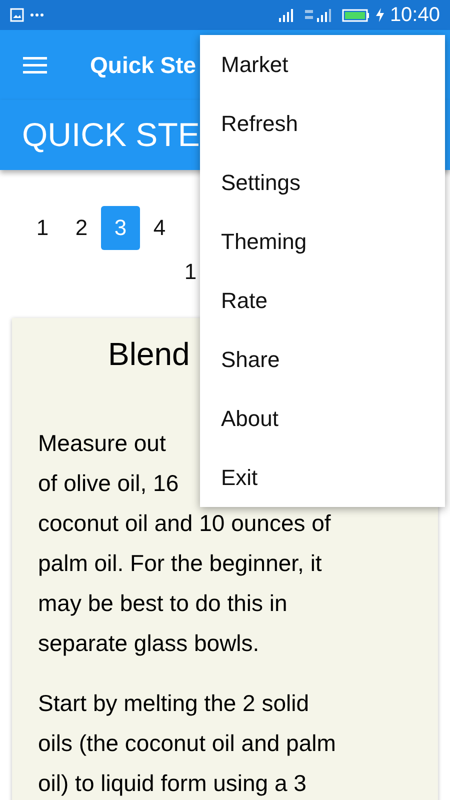 The width and height of the screenshot is (450, 800). Describe the element at coordinates (42, 228) in the screenshot. I see `page-button: 1` at that location.